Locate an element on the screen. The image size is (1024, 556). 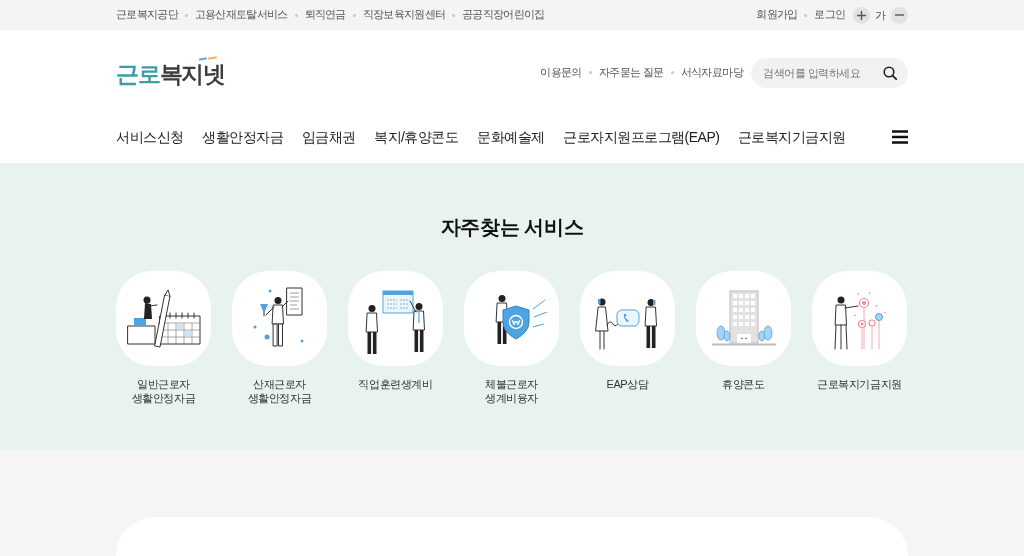
service-label: 체불근로자 생계비융자 is located at coordinates (511, 391).